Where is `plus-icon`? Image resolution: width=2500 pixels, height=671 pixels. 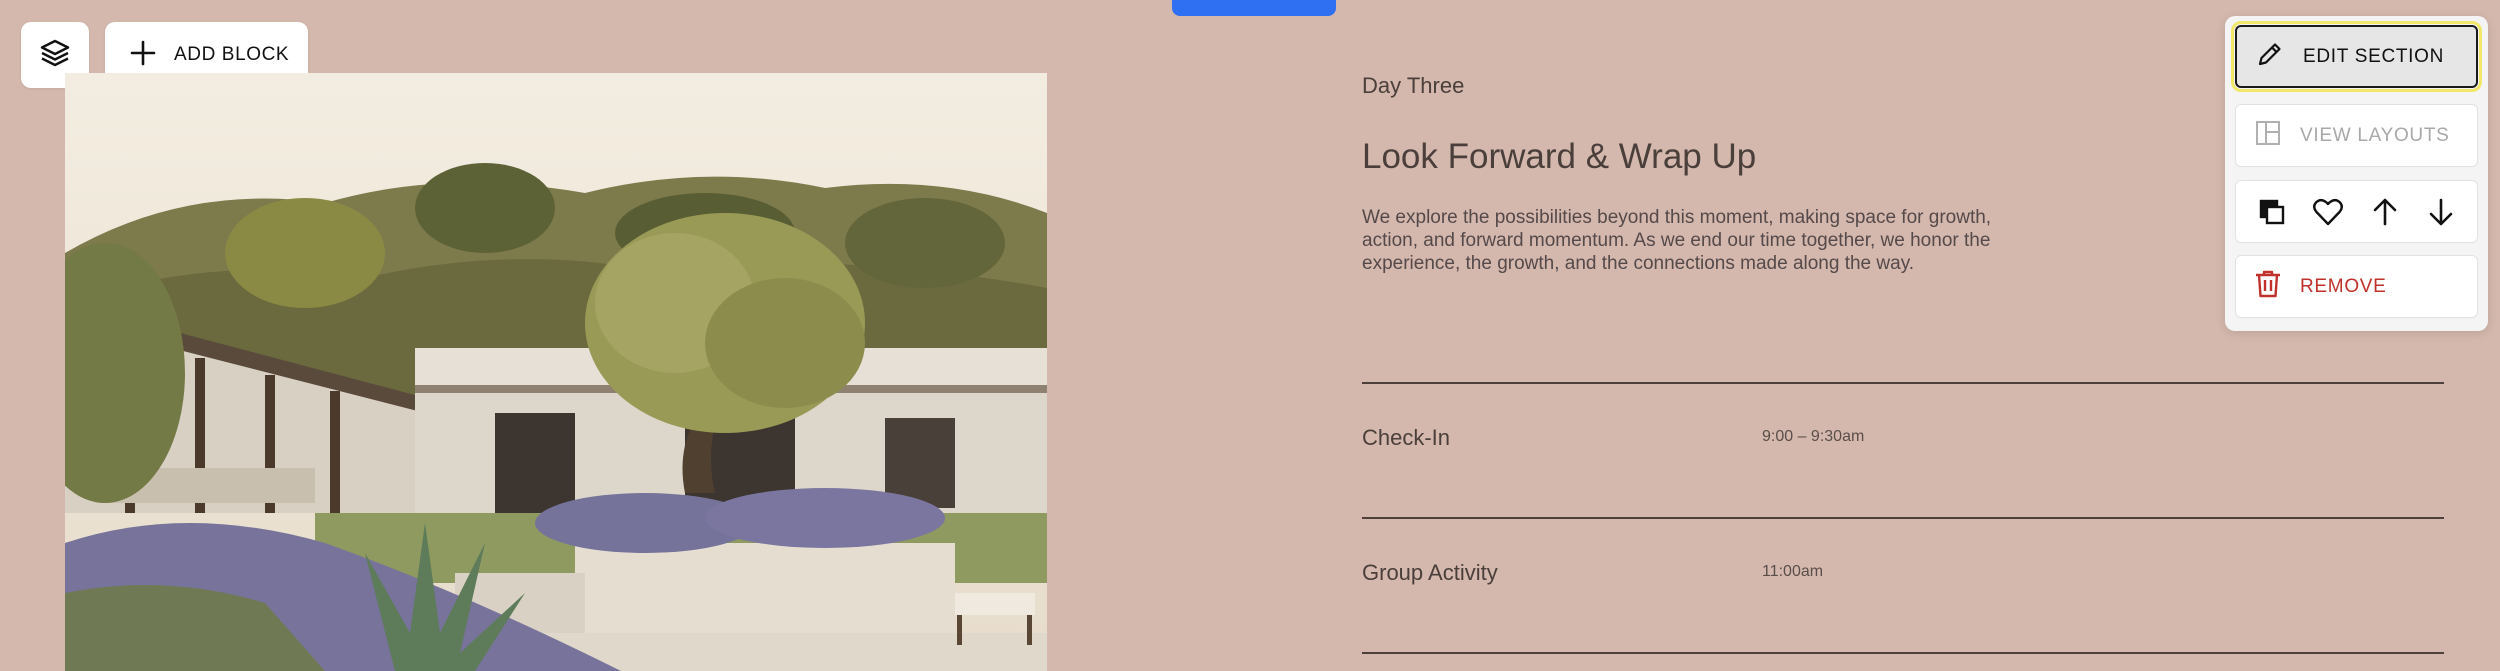
plus-icon is located at coordinates (143, 55).